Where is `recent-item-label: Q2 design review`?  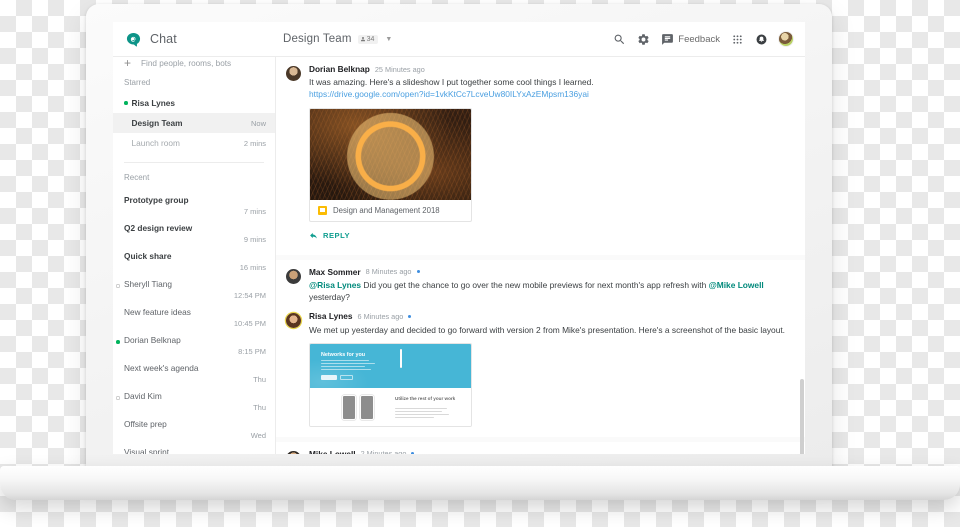
recent-item-label: Q2 design review is located at coordinates (158, 228).